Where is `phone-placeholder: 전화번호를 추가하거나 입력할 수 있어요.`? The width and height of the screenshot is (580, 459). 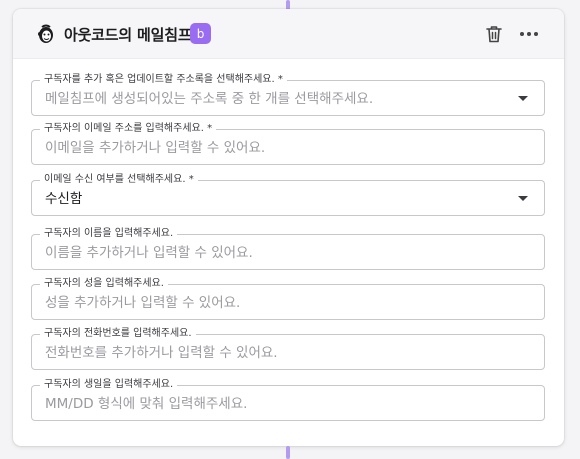 phone-placeholder: 전화번호를 추가하거나 입력할 수 있어요. is located at coordinates (161, 353).